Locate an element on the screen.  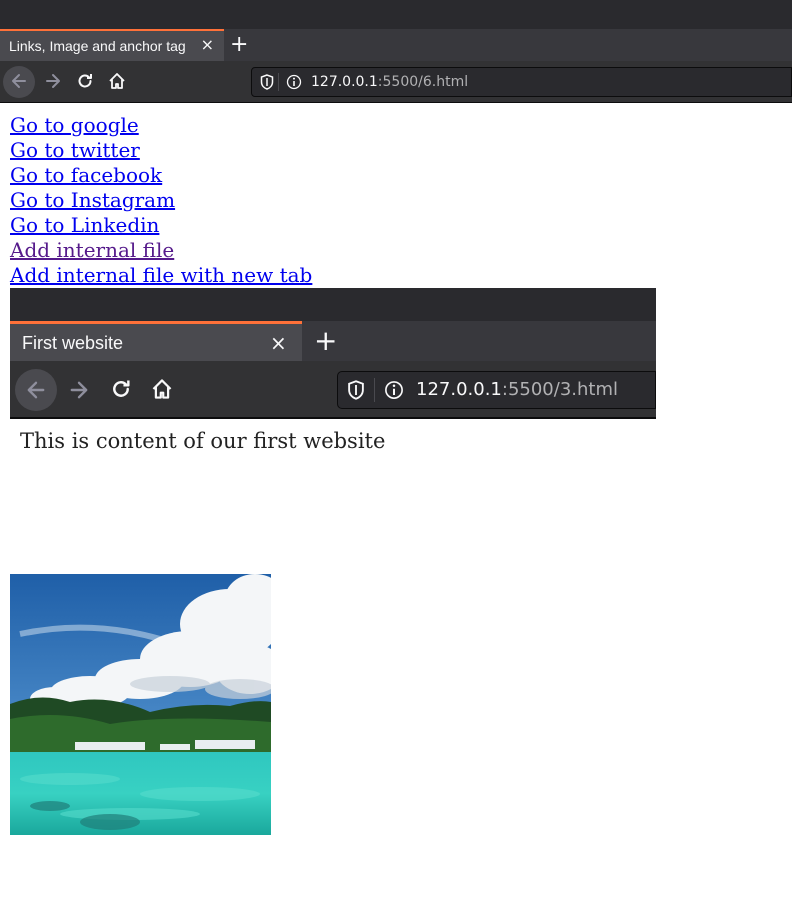
new-tab-button: + is located at coordinates (239, 44).